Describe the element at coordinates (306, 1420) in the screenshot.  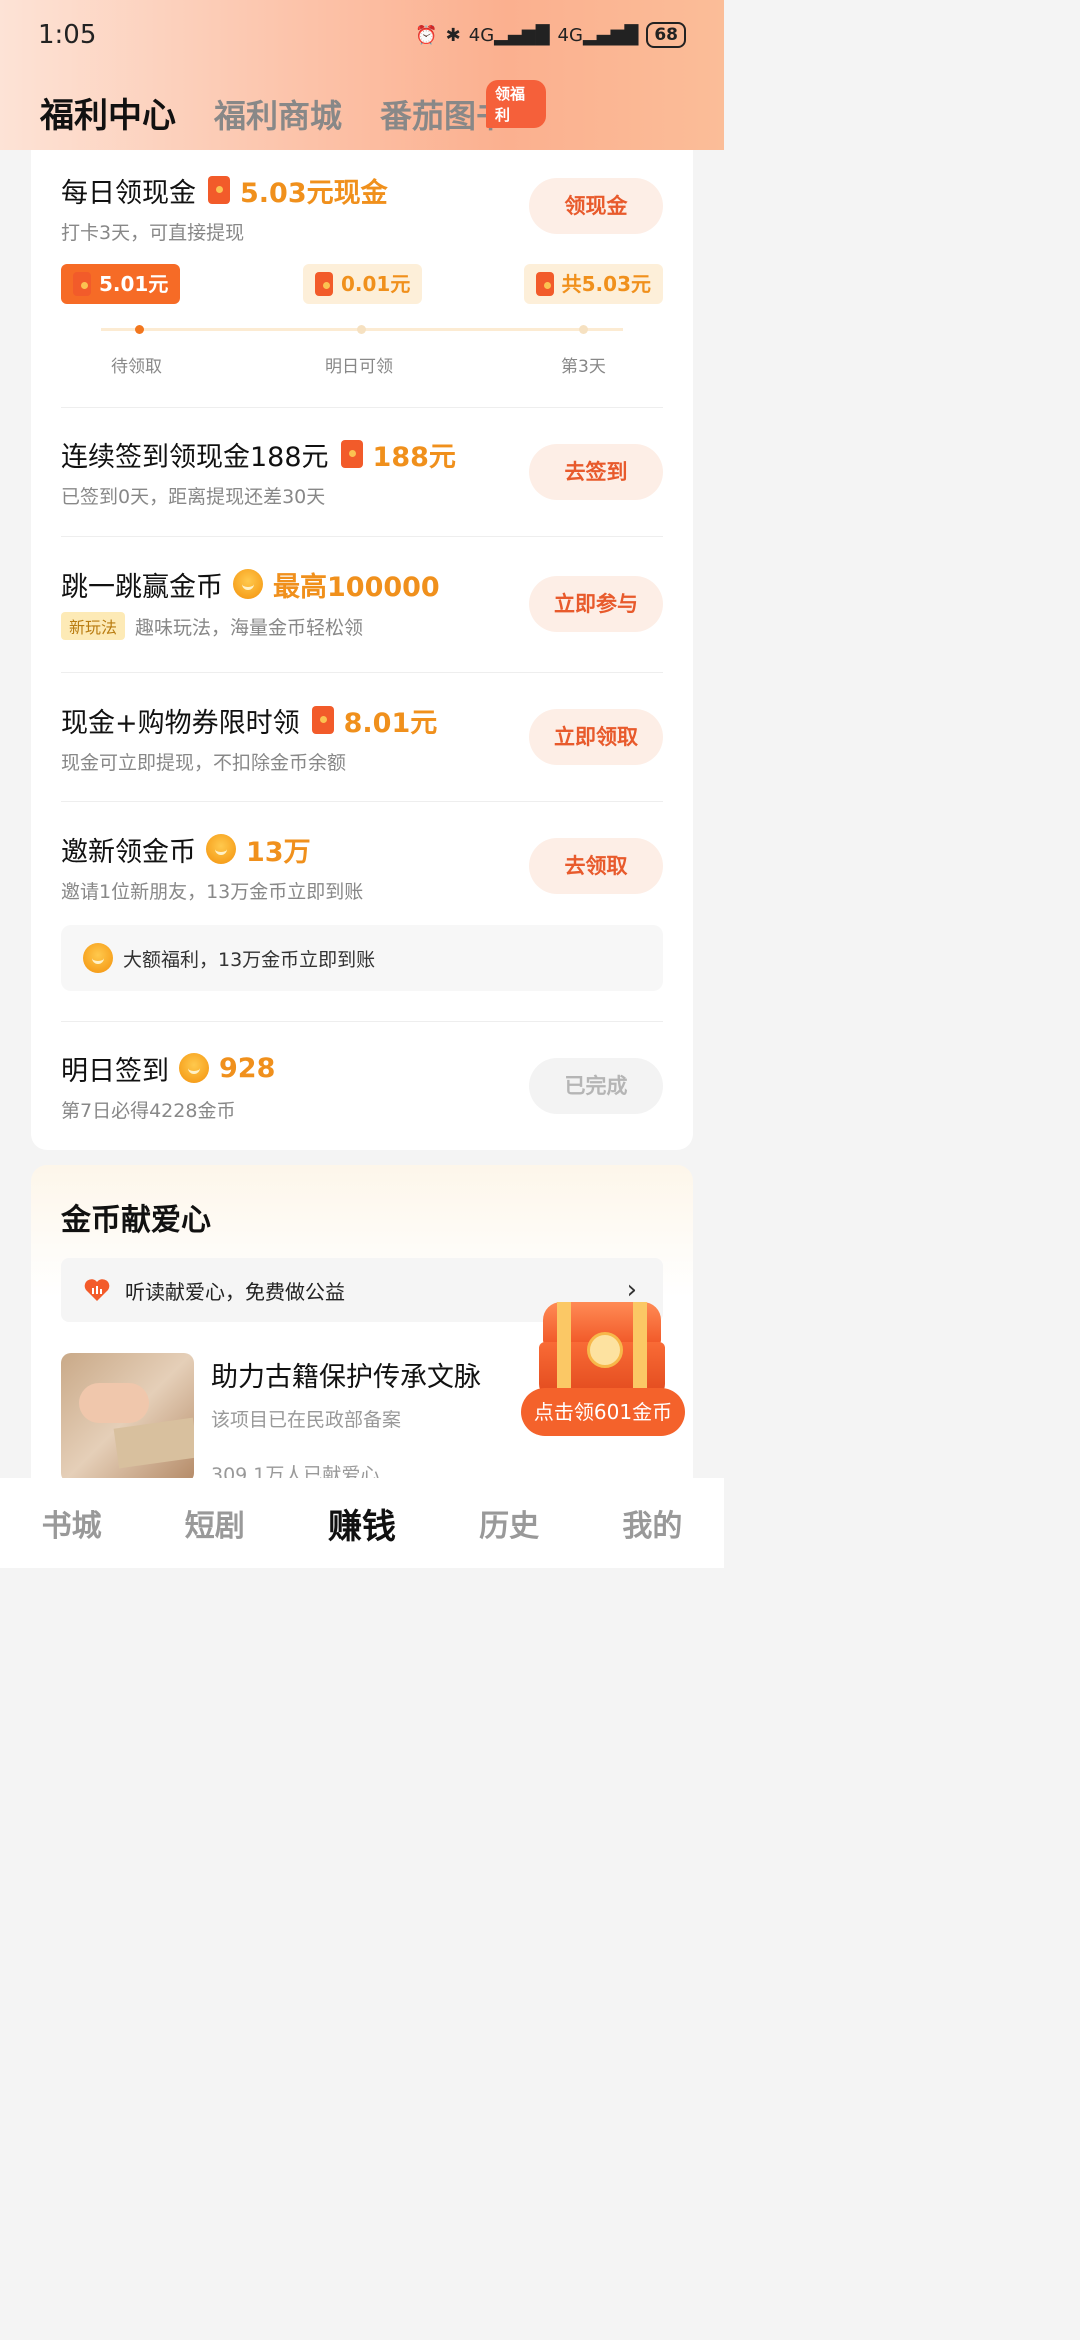
I see `project-subtitle: 该项目已在民政部备案` at that location.